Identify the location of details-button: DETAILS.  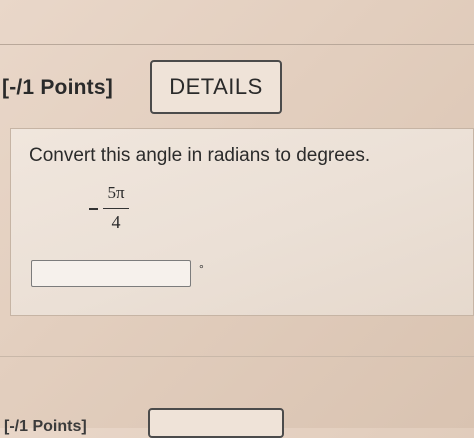
(216, 87).